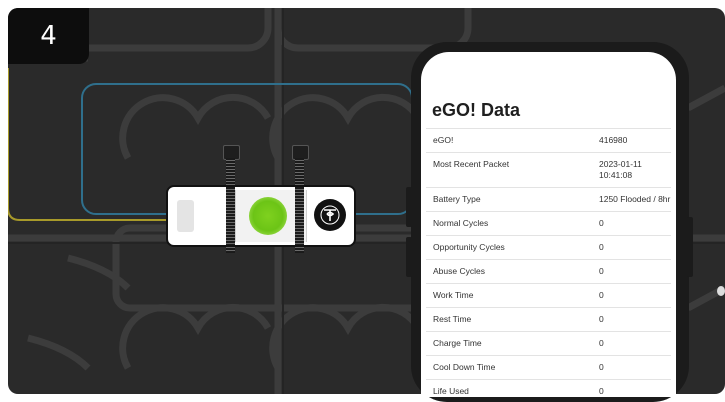  I want to click on table-row: Rest Time 0, so click(548, 319).